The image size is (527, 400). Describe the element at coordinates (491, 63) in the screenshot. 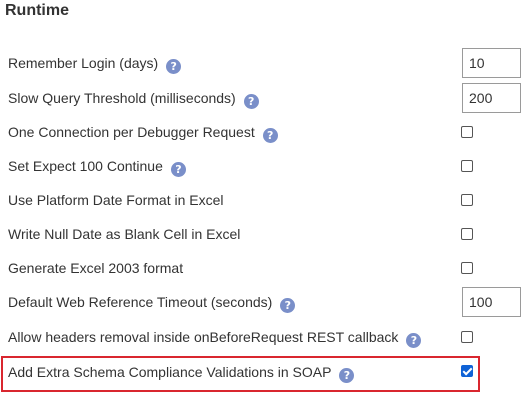

I see `remember-login-input` at that location.